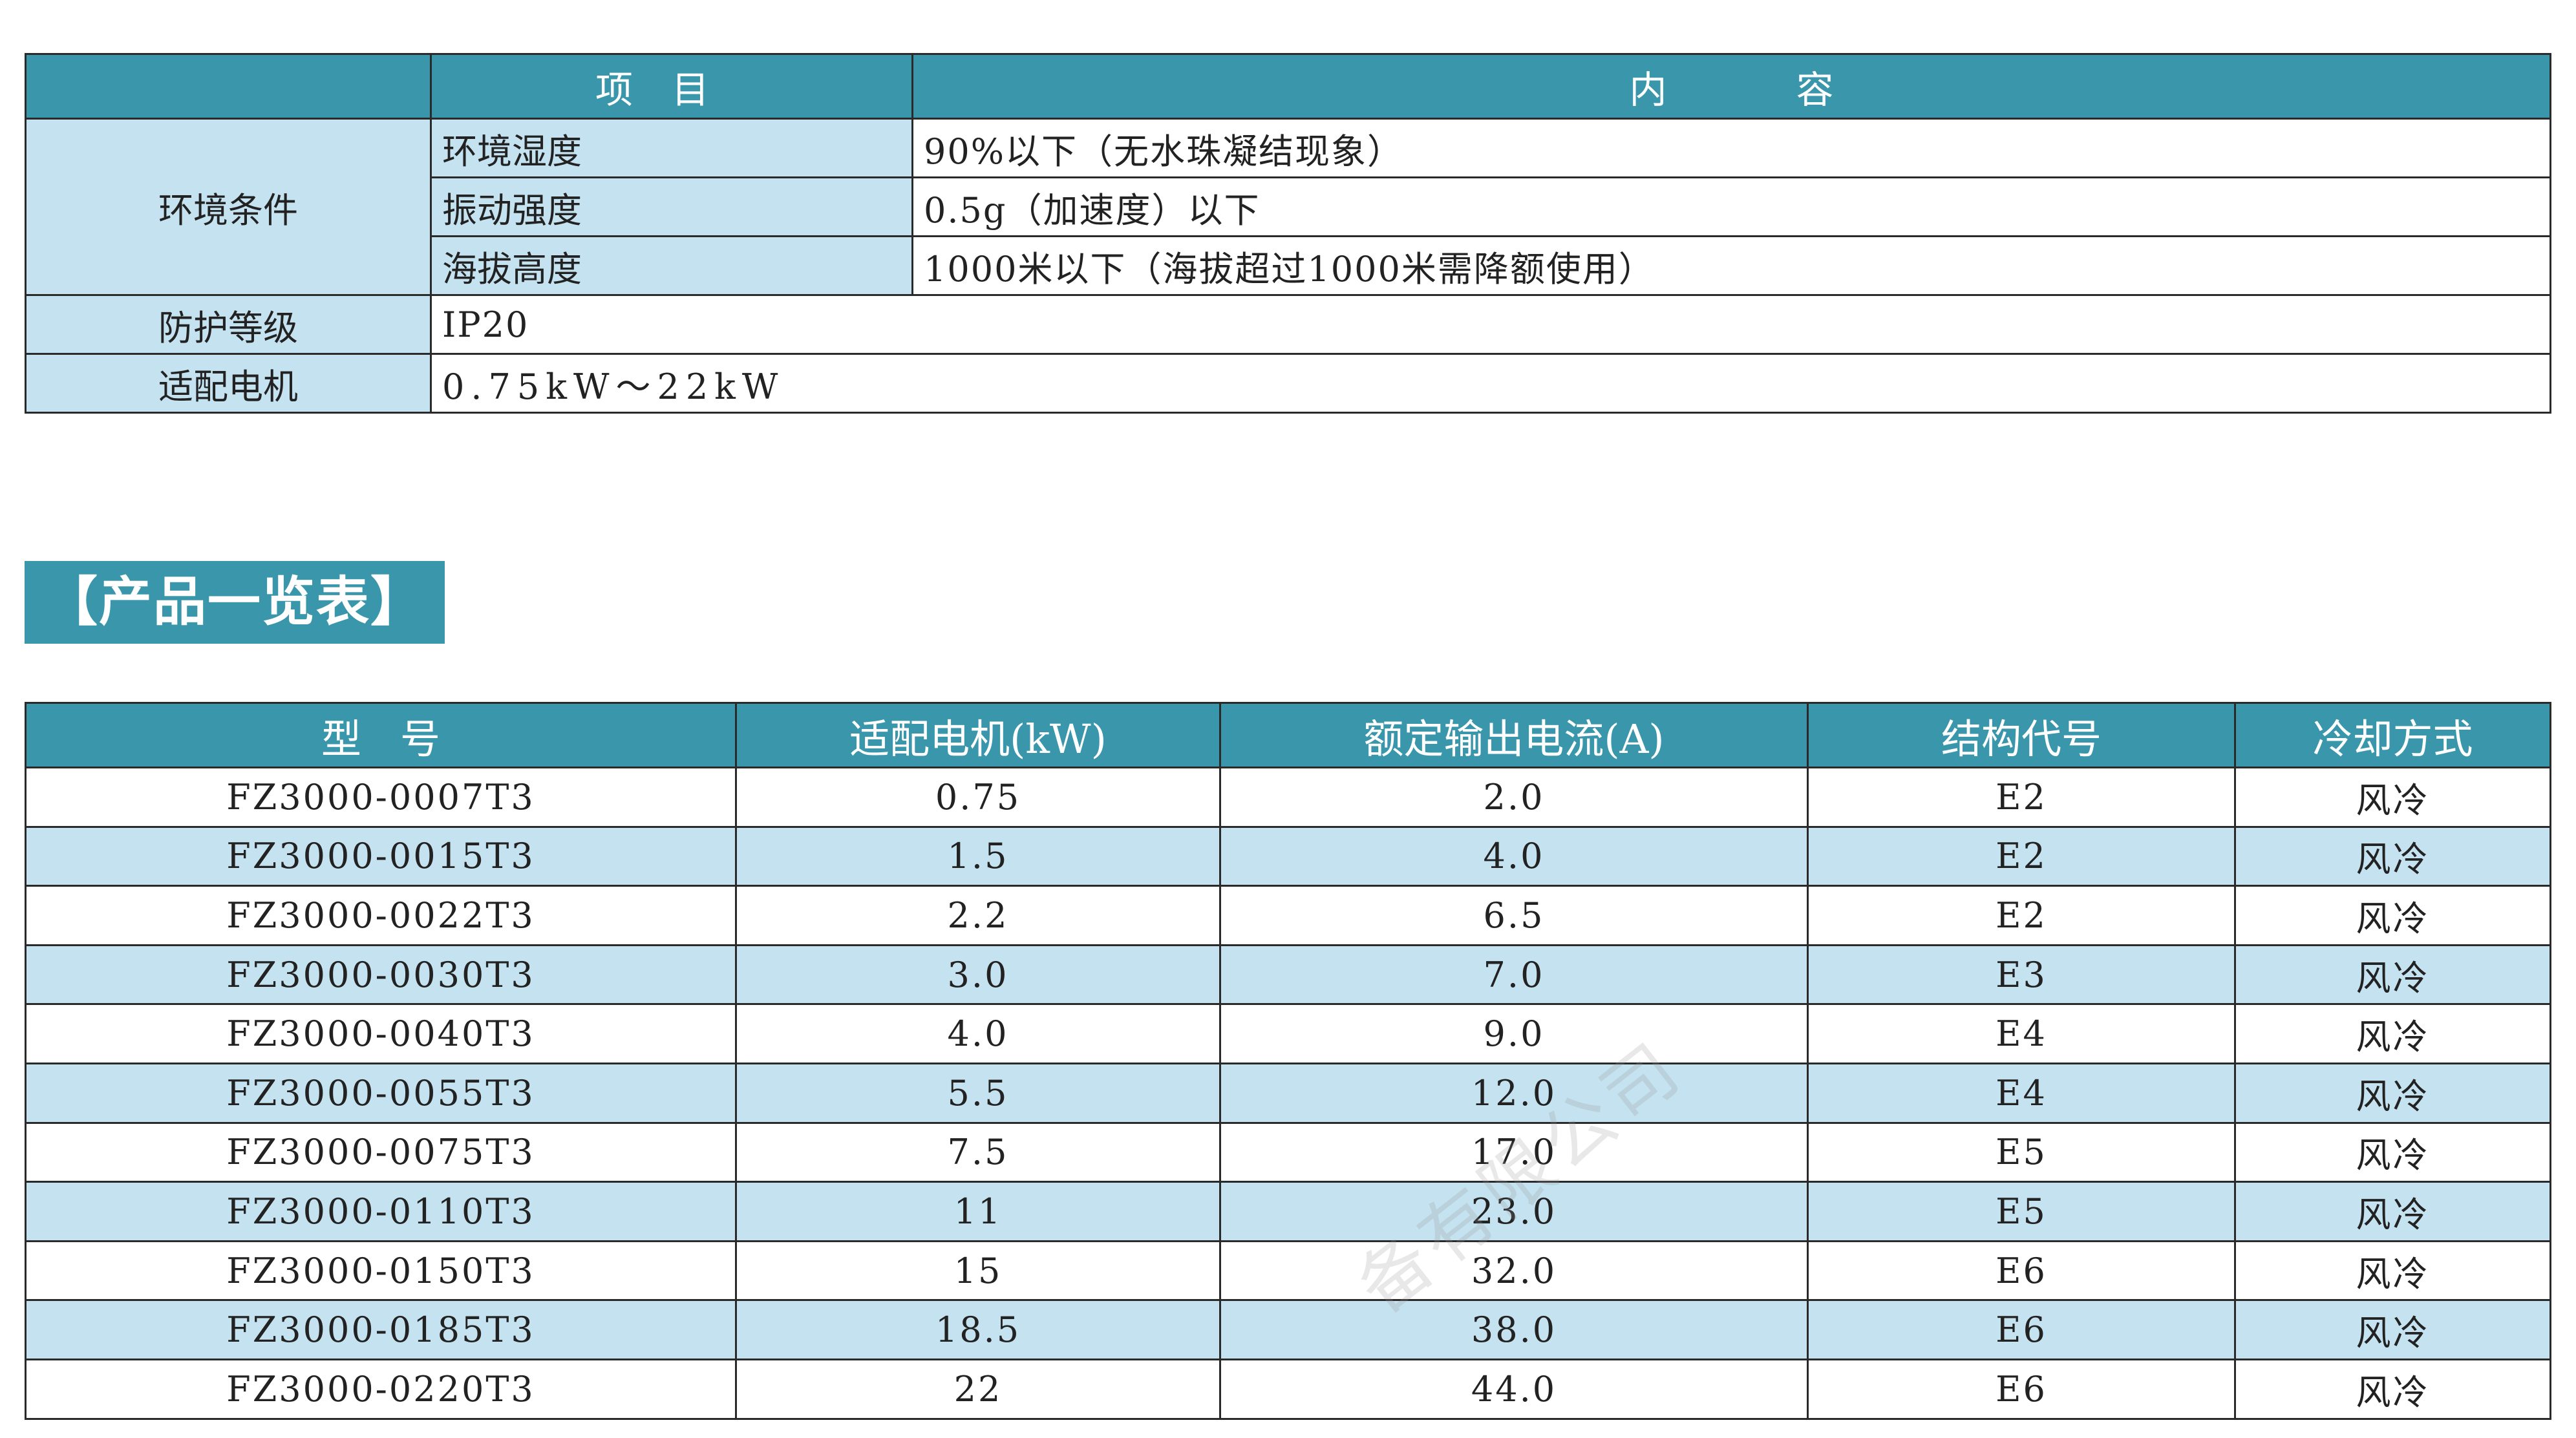 The width and height of the screenshot is (2576, 1438). What do you see at coordinates (978, 1271) in the screenshot?
I see `cell-motor-kw: 15` at bounding box center [978, 1271].